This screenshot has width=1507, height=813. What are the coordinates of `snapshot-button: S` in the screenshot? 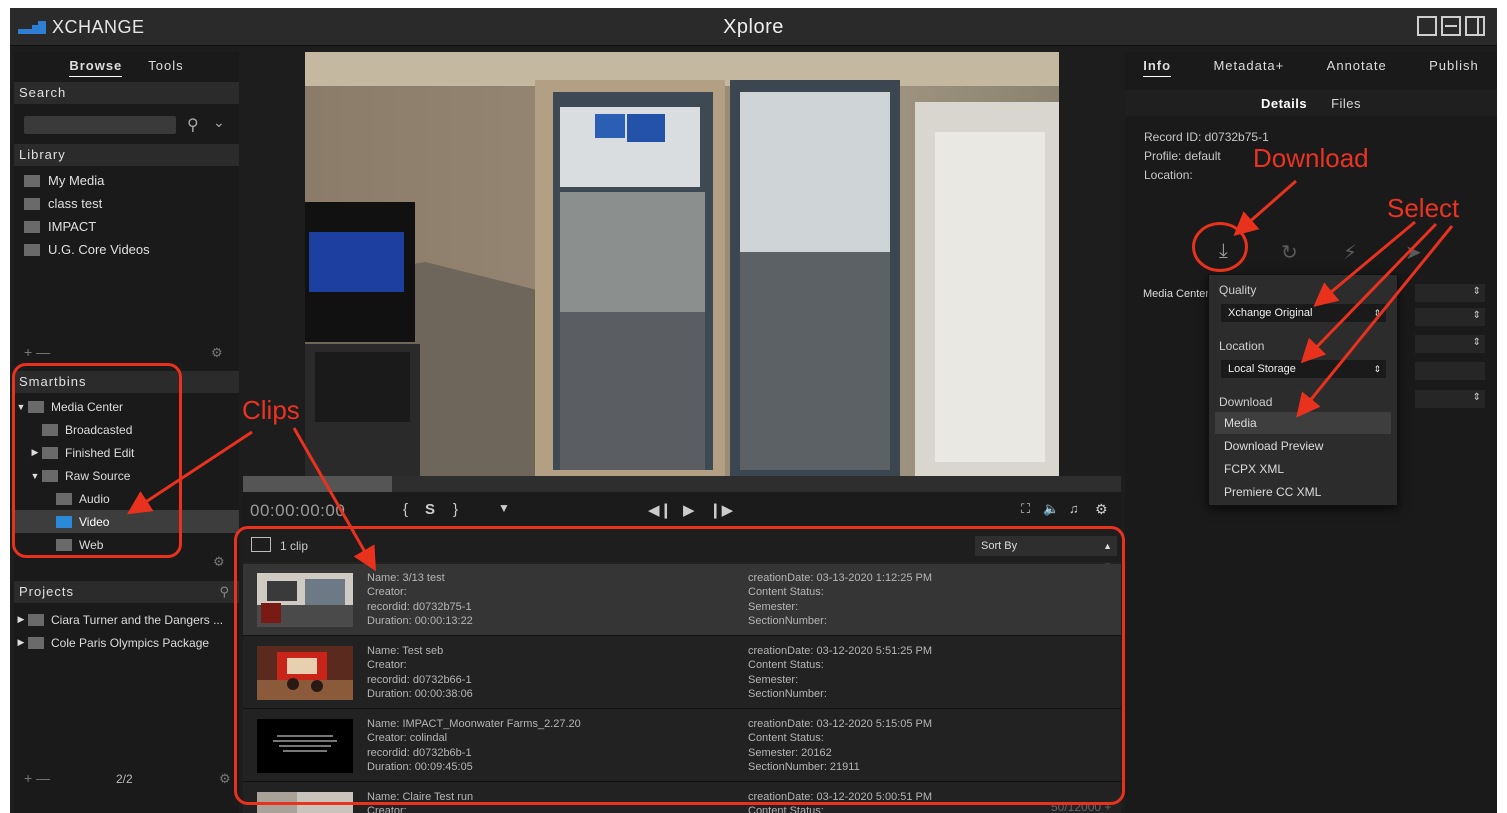 It's located at (430, 509).